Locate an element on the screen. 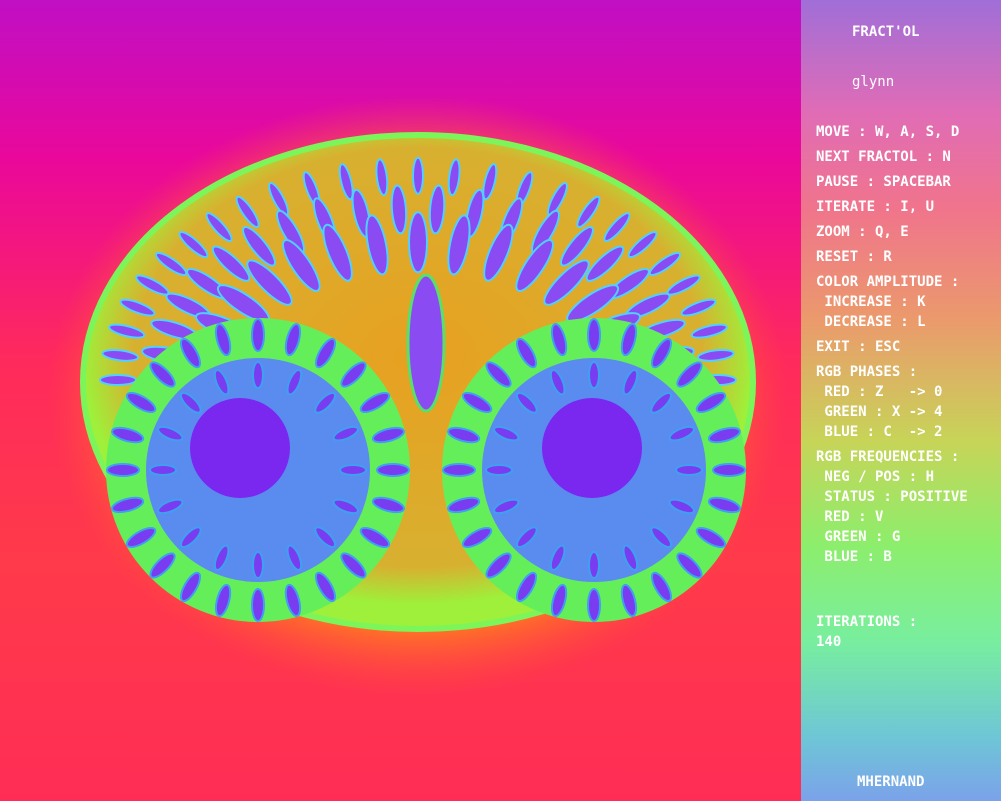 Image resolution: width=1001 pixels, height=801 pixels. control-iterate: ITERATE : I, U is located at coordinates (875, 207).